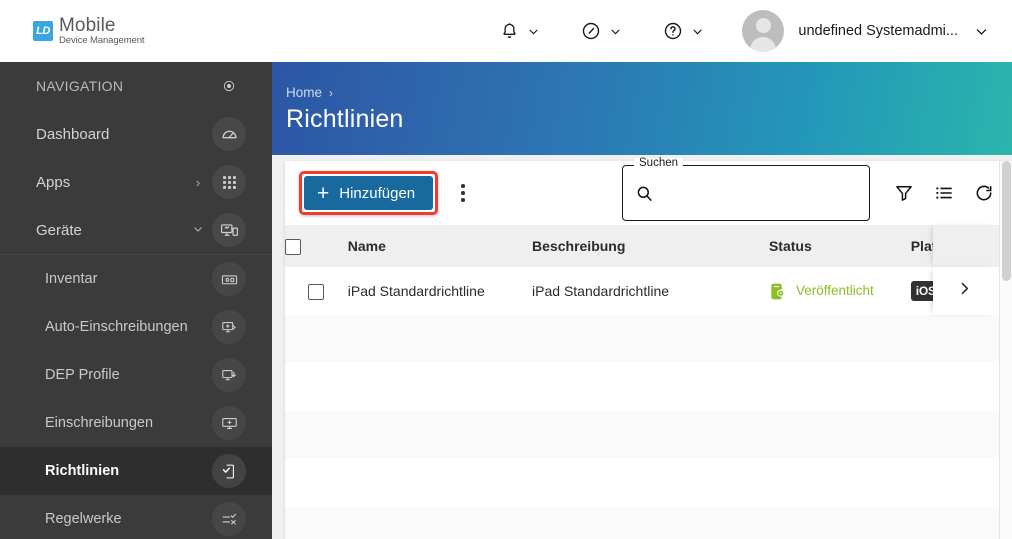  What do you see at coordinates (984, 193) in the screenshot?
I see `refresh-icon` at bounding box center [984, 193].